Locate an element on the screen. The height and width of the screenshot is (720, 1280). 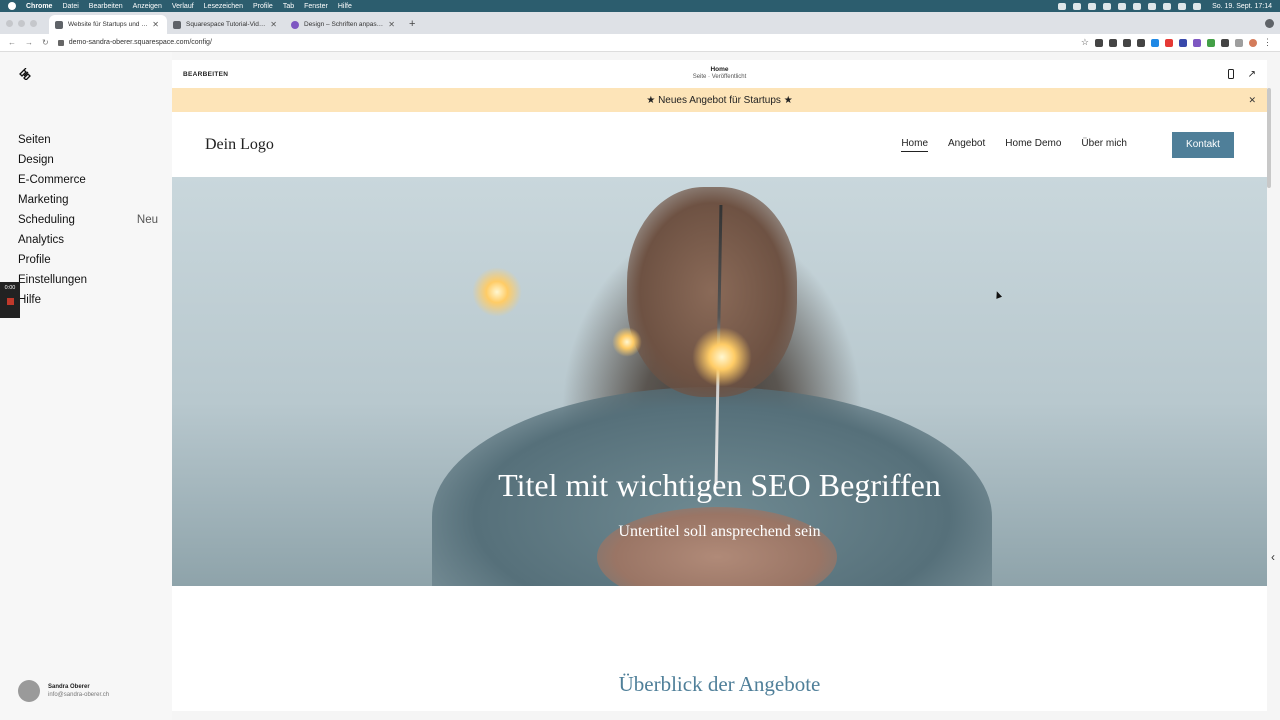
browser-tab-2: Squarespace Tutorial-Videos – ✕ is located at coordinates (226, 24).